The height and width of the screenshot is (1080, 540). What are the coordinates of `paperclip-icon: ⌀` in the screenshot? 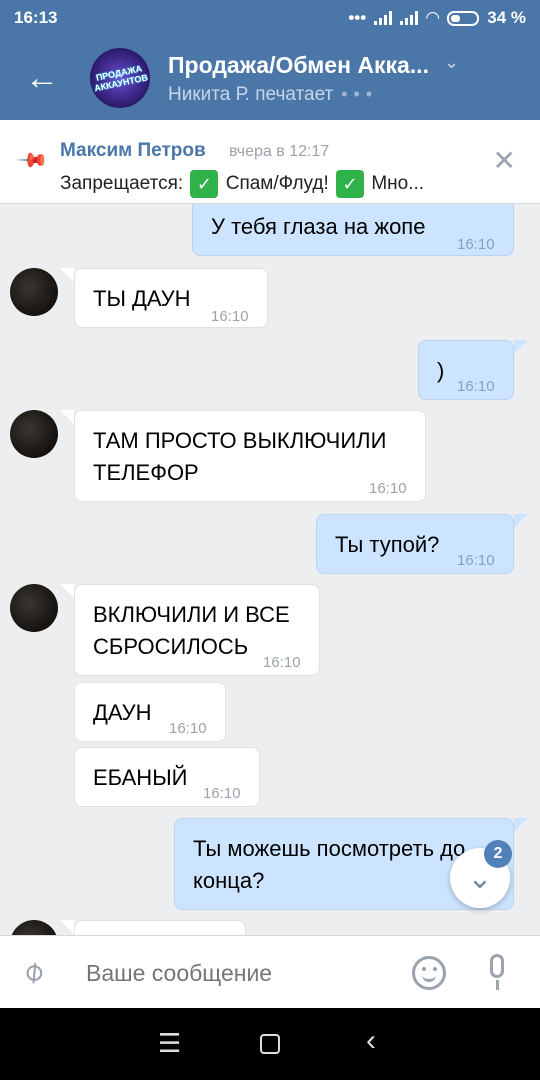 It's located at (33, 971).